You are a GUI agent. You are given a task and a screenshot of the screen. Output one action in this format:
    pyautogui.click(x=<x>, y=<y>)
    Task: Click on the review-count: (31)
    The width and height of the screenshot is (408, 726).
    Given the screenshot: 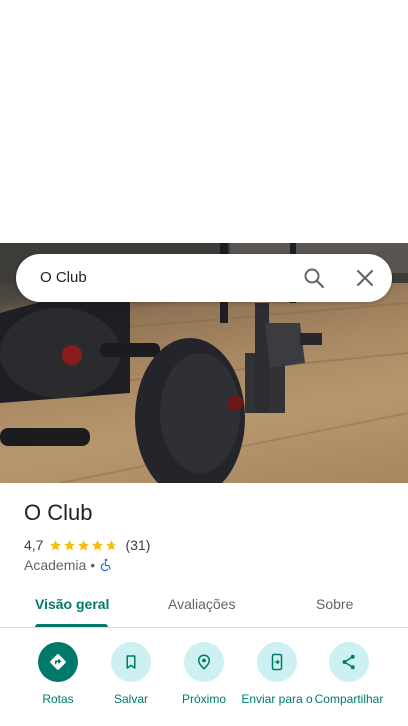 What is the action you would take?
    pyautogui.click(x=137, y=545)
    